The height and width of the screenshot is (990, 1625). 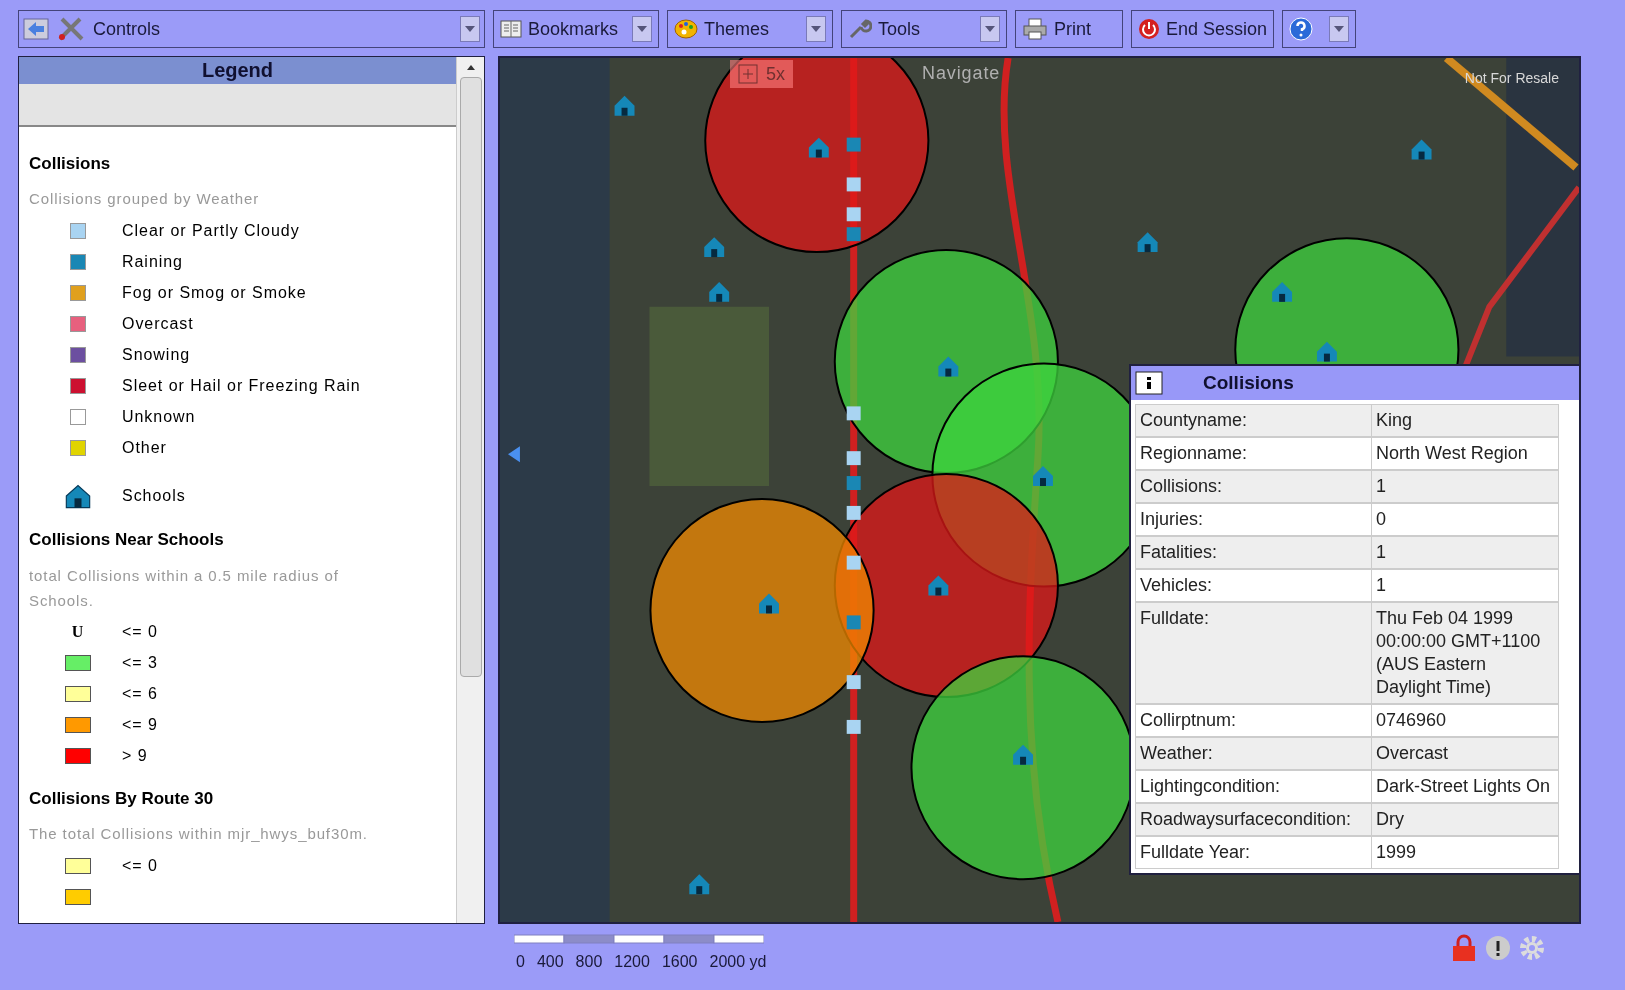 I want to click on legend-label: Overcast, so click(x=158, y=323).